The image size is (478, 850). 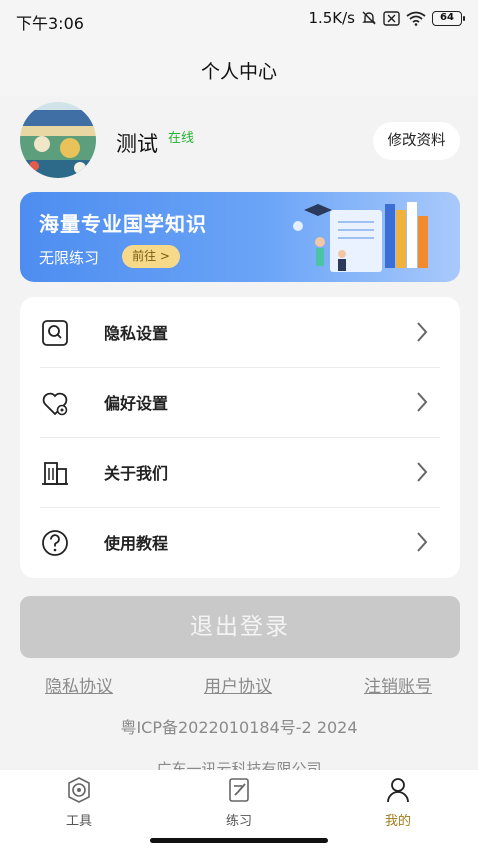 What do you see at coordinates (448, 18) in the screenshot?
I see `battery-icon: 64` at bounding box center [448, 18].